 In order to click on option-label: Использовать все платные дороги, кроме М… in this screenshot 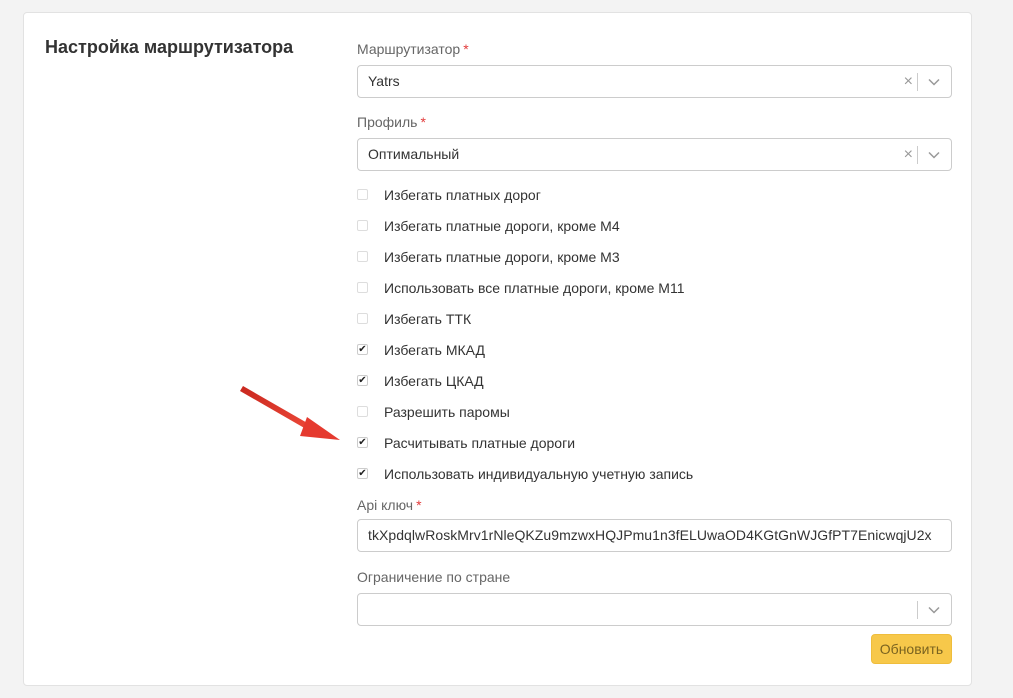, I will do `click(534, 288)`.